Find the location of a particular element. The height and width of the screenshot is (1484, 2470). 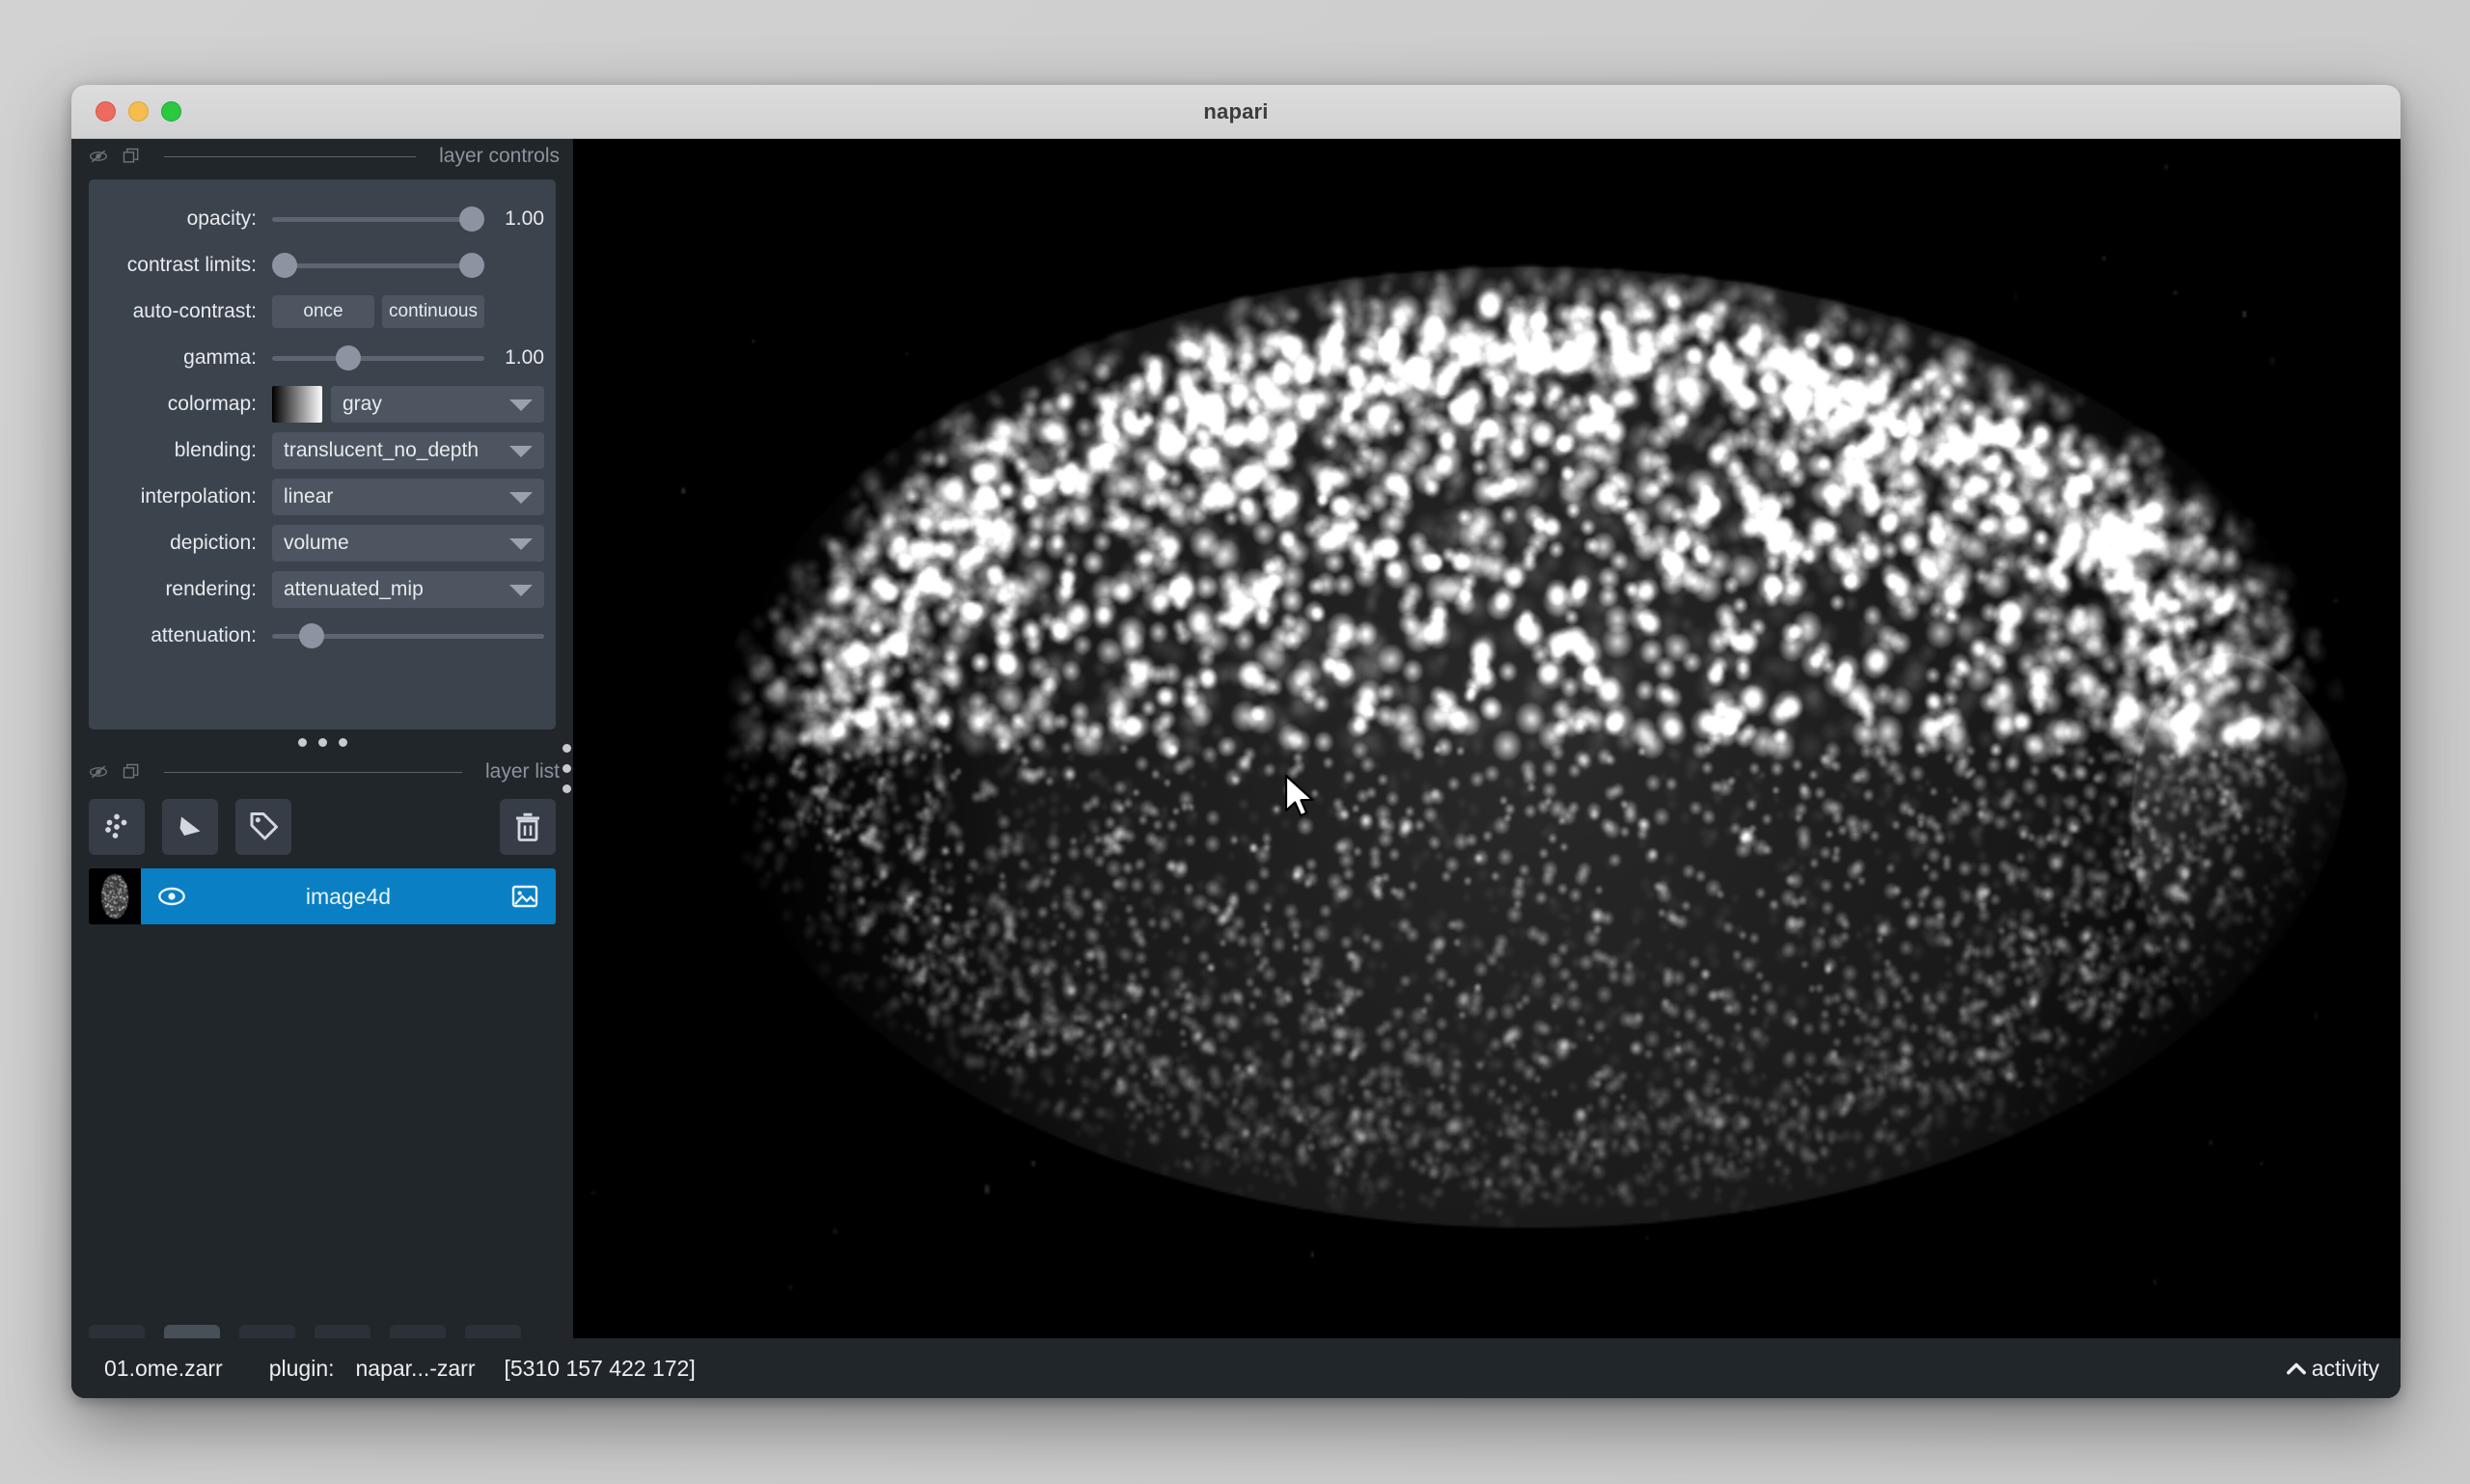

visibility-eye-icon is located at coordinates (171, 896).